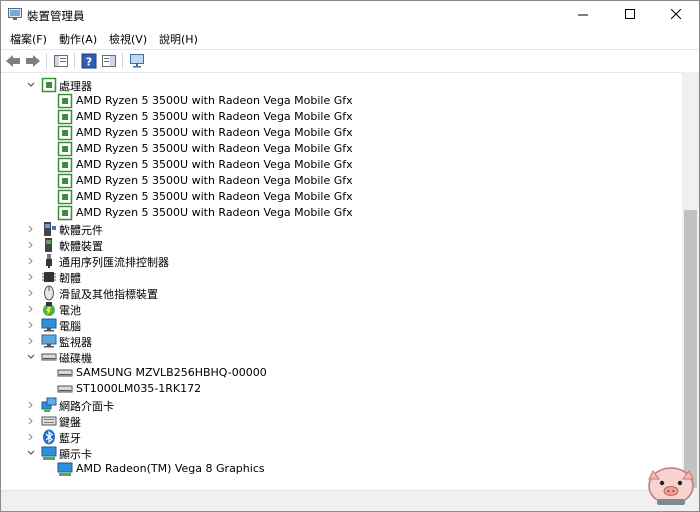  What do you see at coordinates (331, 341) in the screenshot?
I see `tree-node-monitors: 監視器` at bounding box center [331, 341].